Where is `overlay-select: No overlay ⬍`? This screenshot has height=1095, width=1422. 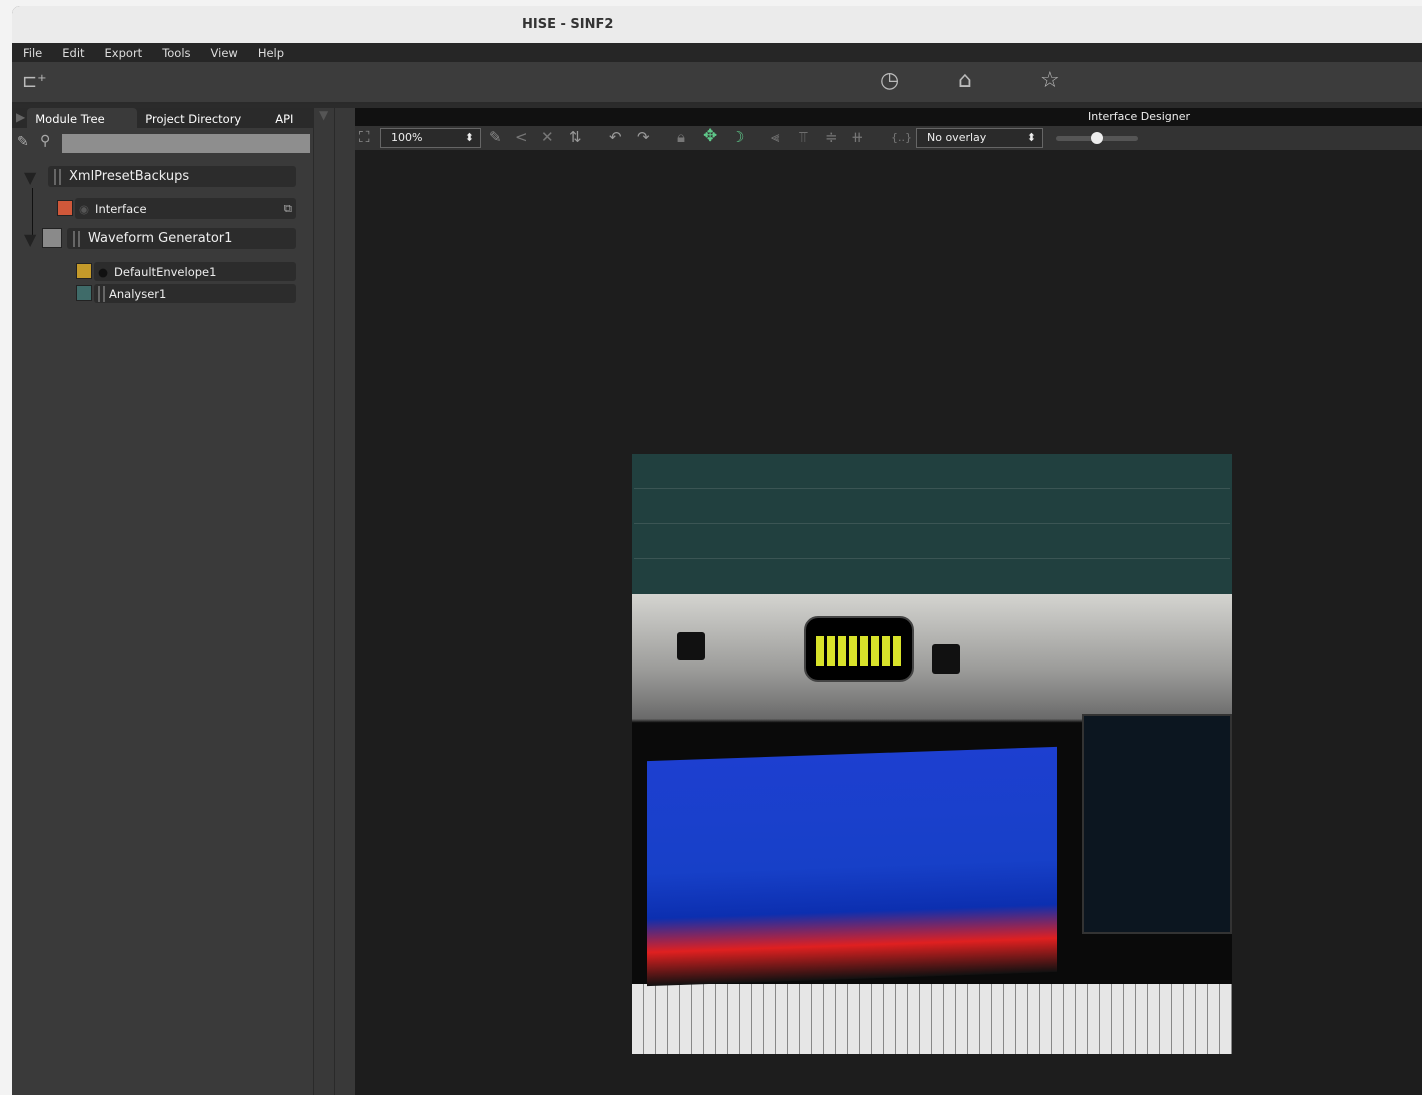 overlay-select: No overlay ⬍ is located at coordinates (979, 138).